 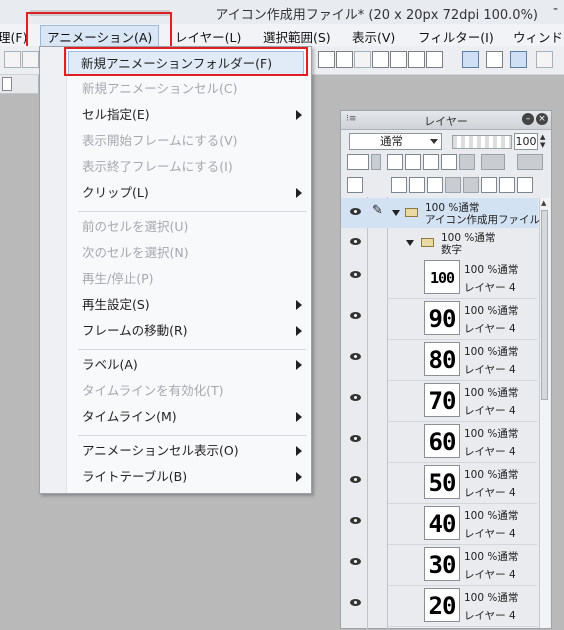 I want to click on scroll-up-icon: ▲, so click(x=543, y=203).